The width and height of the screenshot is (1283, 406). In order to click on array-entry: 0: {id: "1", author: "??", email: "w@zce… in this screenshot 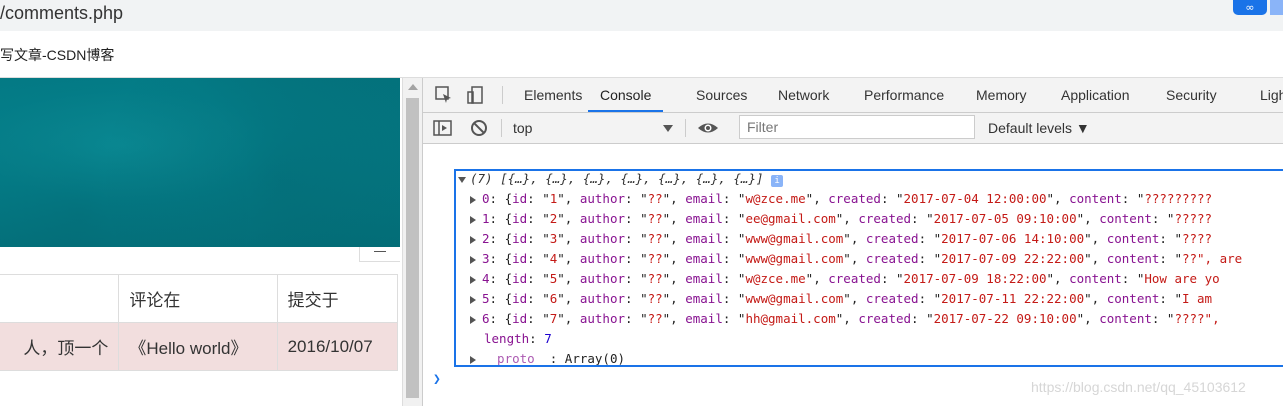, I will do `click(841, 199)`.